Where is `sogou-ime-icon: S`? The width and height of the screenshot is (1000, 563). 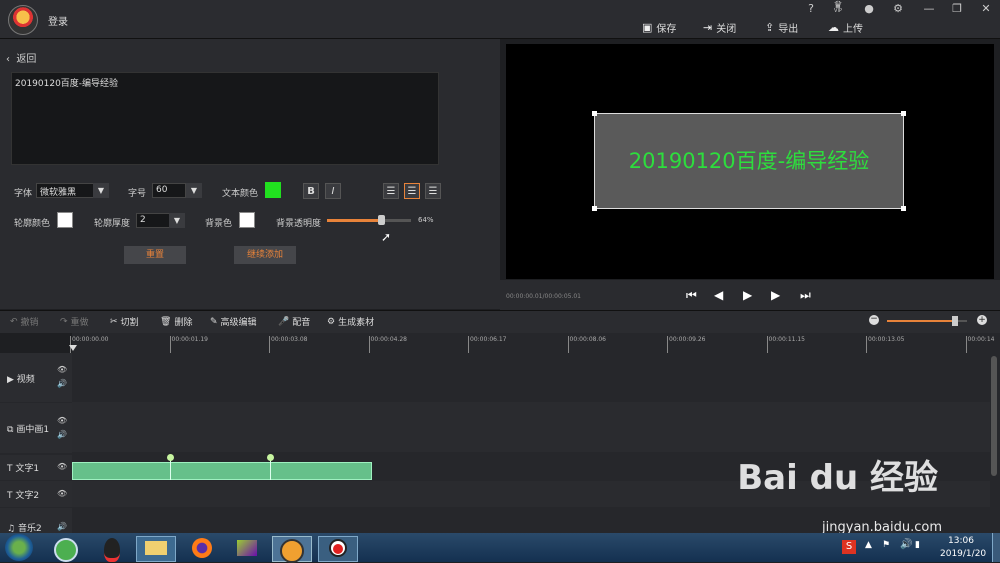
sogou-ime-icon: S is located at coordinates (849, 547).